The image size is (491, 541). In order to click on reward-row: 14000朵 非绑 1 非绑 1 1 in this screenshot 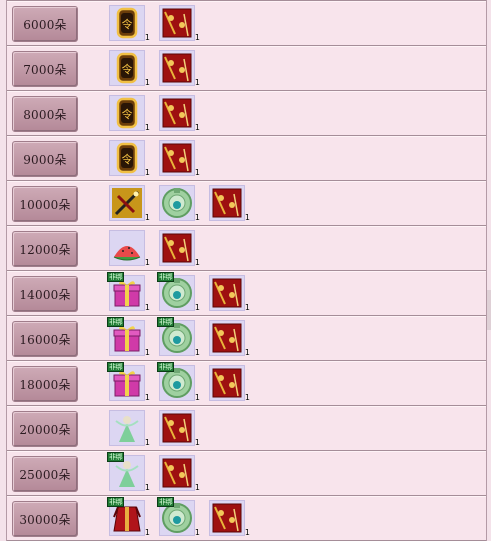, I will do `click(246, 293)`.